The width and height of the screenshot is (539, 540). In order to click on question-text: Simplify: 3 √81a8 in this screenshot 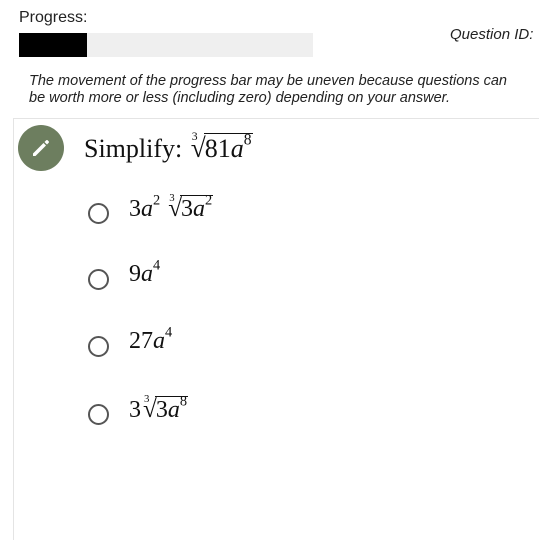, I will do `click(168, 147)`.